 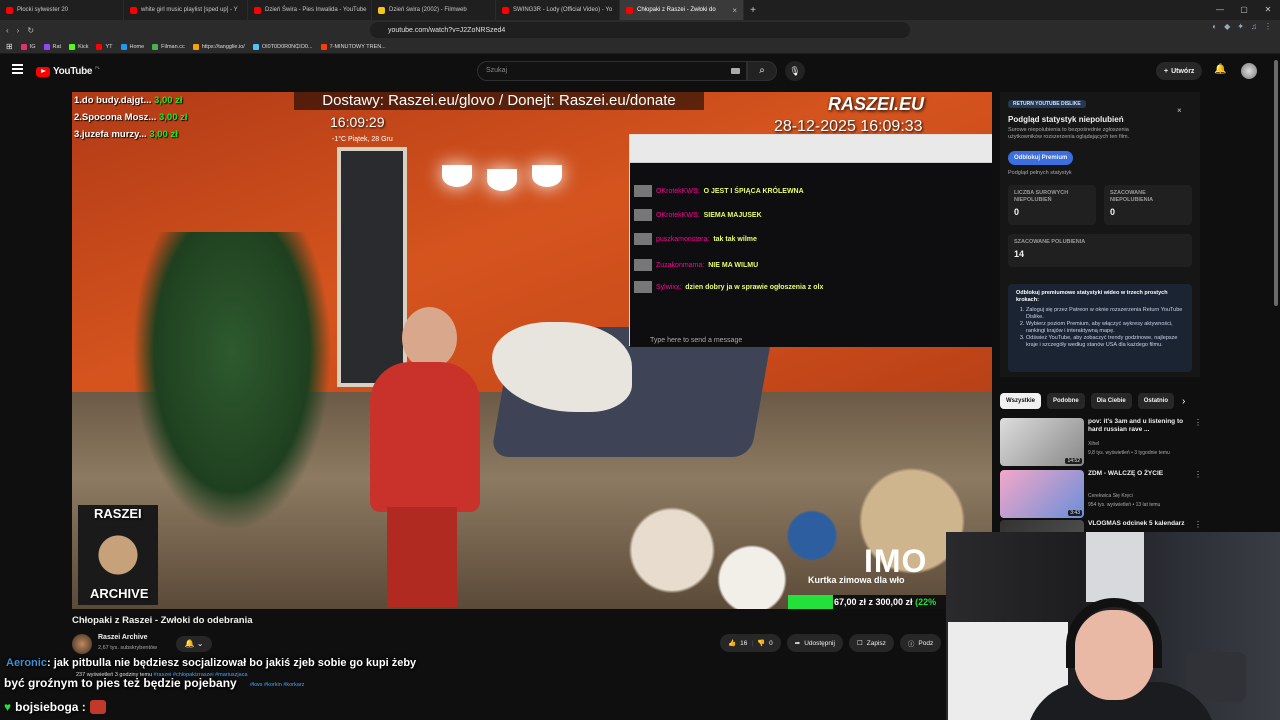 What do you see at coordinates (640, 30) in the screenshot?
I see `url-field: youtube.com/watch?v=J2ZoNRSzed4` at bounding box center [640, 30].